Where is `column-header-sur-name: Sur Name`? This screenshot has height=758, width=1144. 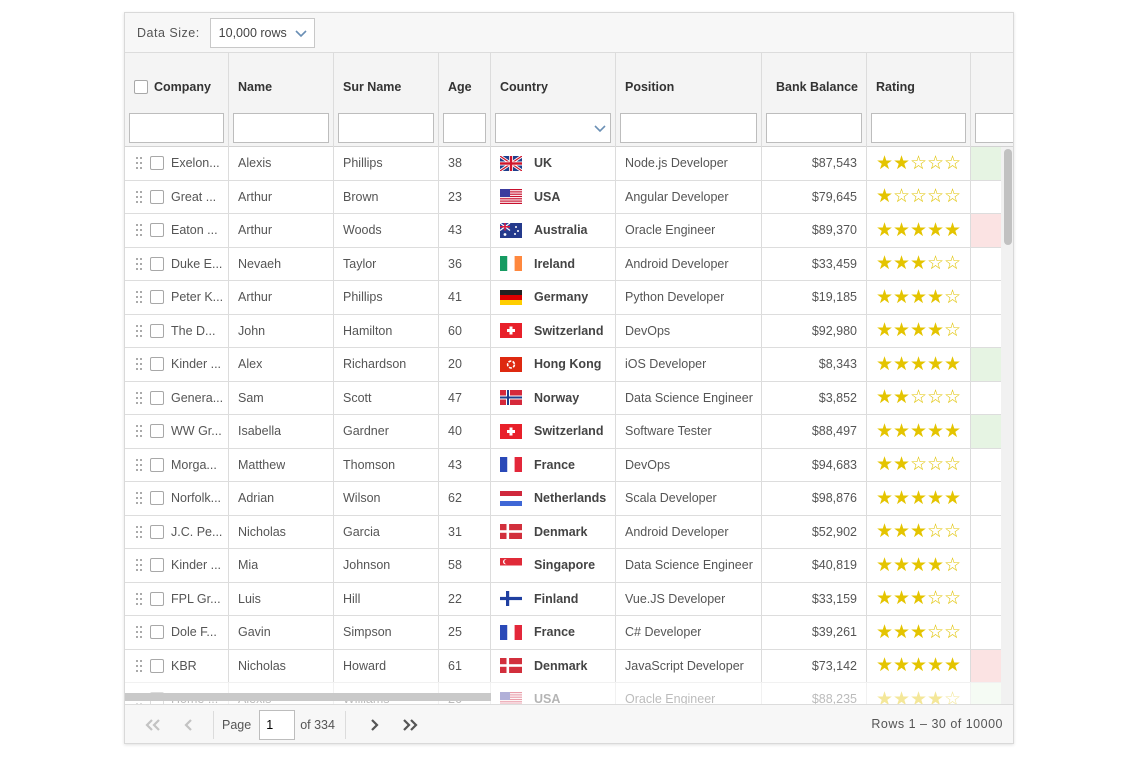
column-header-sur-name: Sur Name is located at coordinates (386, 100).